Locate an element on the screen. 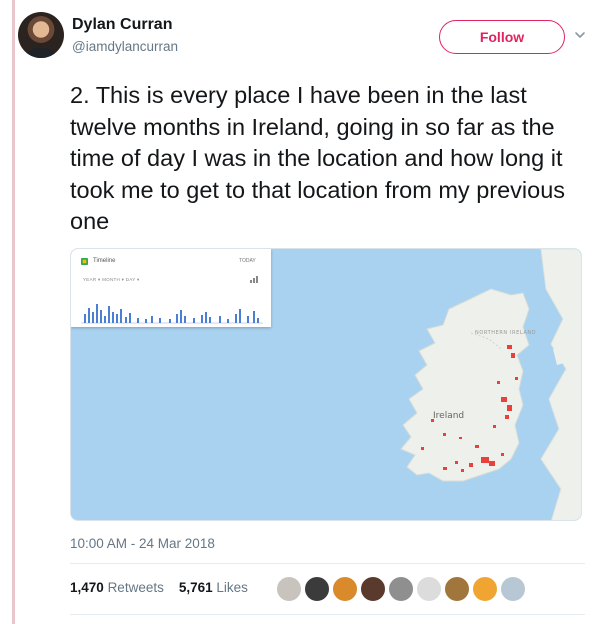 The width and height of the screenshot is (600, 624). left-accent-rule is located at coordinates (13, 312).